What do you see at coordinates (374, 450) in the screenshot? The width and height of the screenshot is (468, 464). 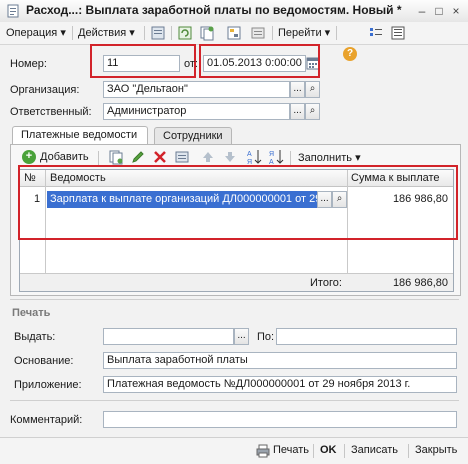 I see `save-button: Записать` at bounding box center [374, 450].